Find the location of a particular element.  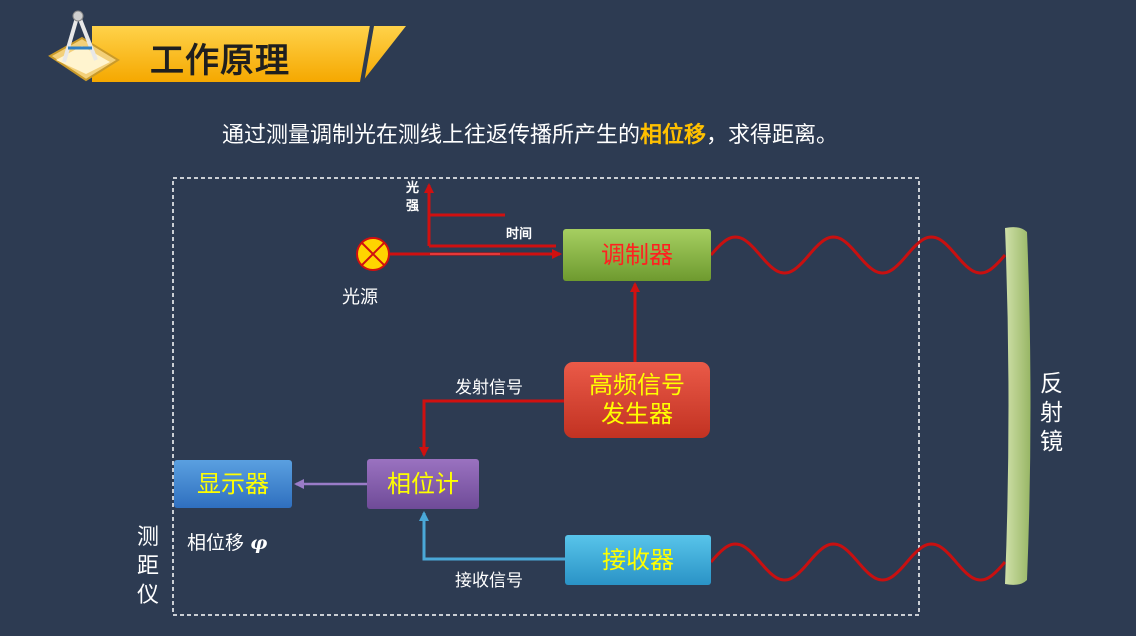

hf-generator-label: 高频信号 发生器 is located at coordinates (637, 399).